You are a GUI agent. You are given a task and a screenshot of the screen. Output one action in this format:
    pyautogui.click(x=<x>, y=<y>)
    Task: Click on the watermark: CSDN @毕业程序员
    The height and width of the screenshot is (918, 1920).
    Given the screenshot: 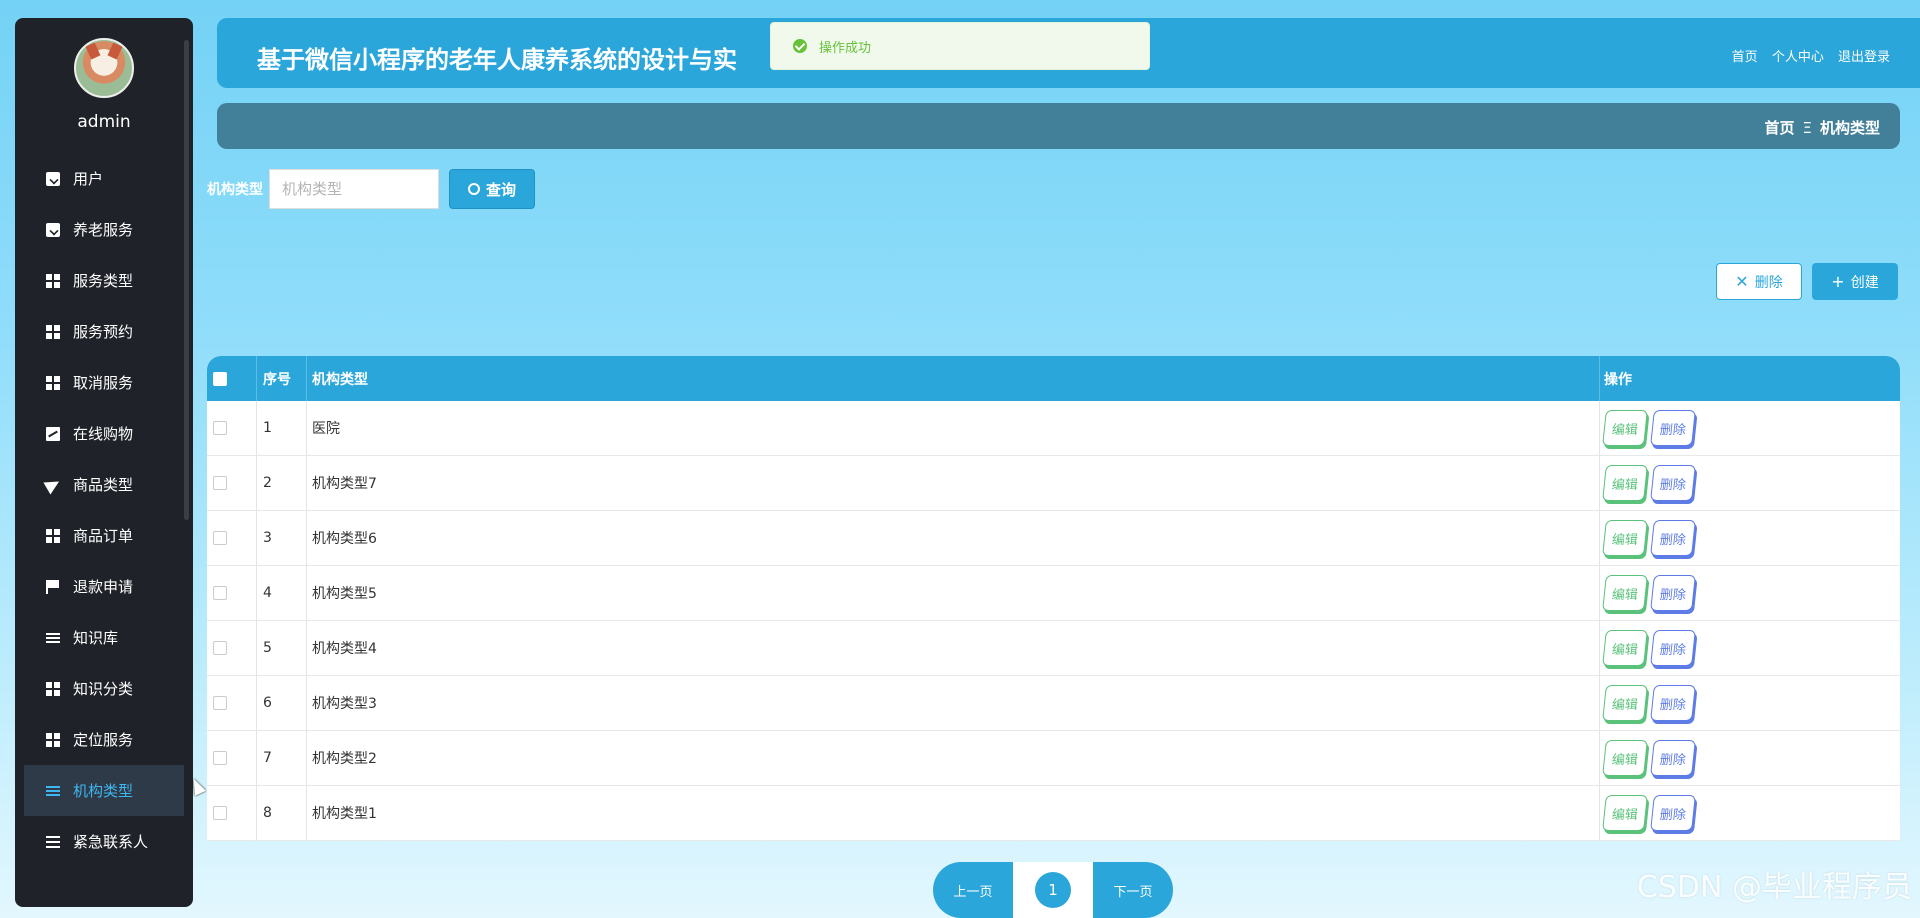 What is the action you would take?
    pyautogui.click(x=1774, y=887)
    